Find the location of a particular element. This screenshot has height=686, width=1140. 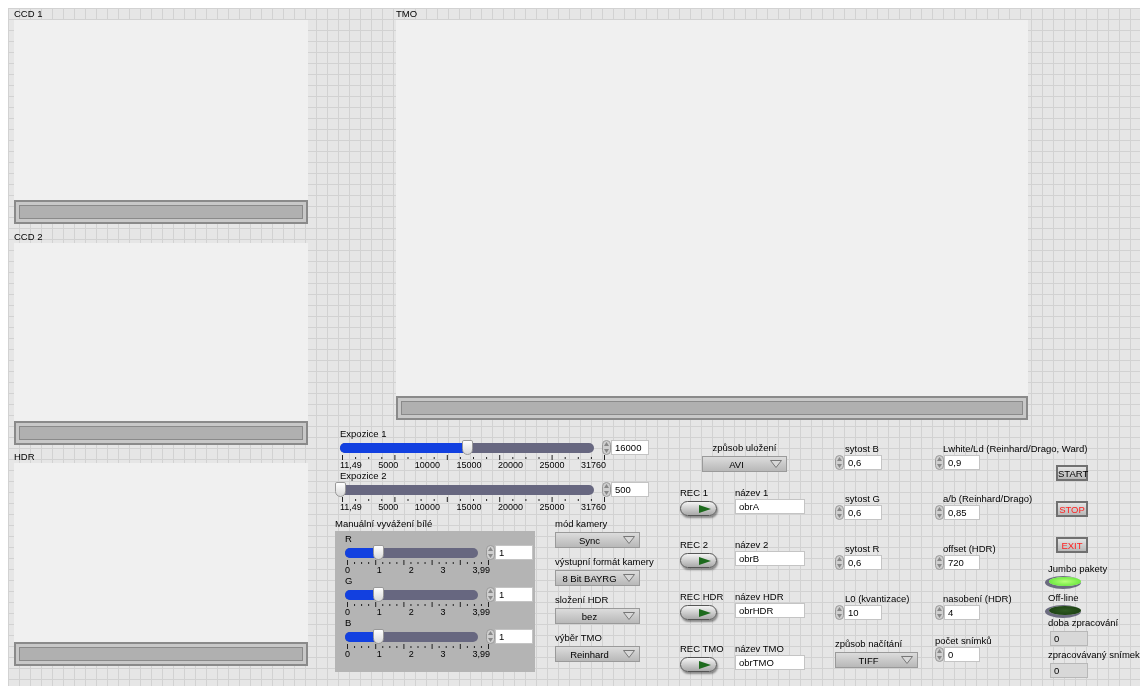

text-field: obrB is located at coordinates (770, 558).